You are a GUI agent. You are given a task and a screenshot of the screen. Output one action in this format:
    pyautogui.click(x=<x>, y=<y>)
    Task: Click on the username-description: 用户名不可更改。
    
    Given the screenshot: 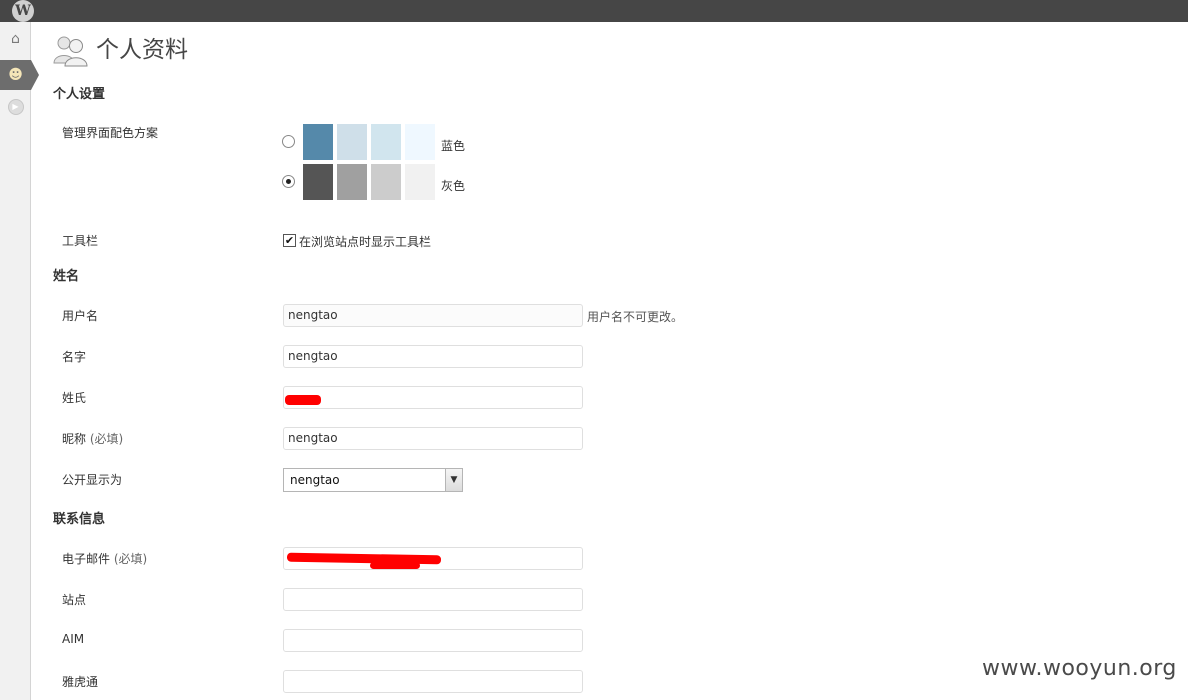 What is the action you would take?
    pyautogui.click(x=635, y=317)
    